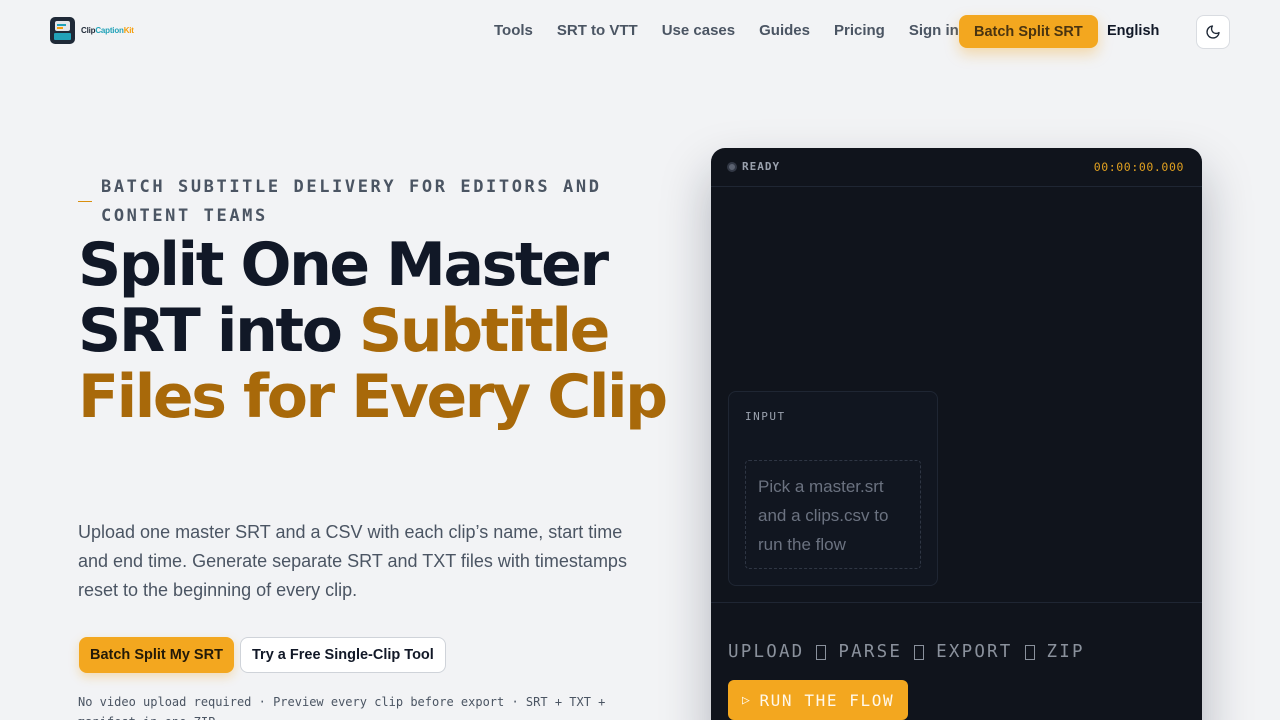 This screenshot has height=720, width=1280. I want to click on free-single-clip-tool-button: Try a Free Single-Clip Tool, so click(343, 655).